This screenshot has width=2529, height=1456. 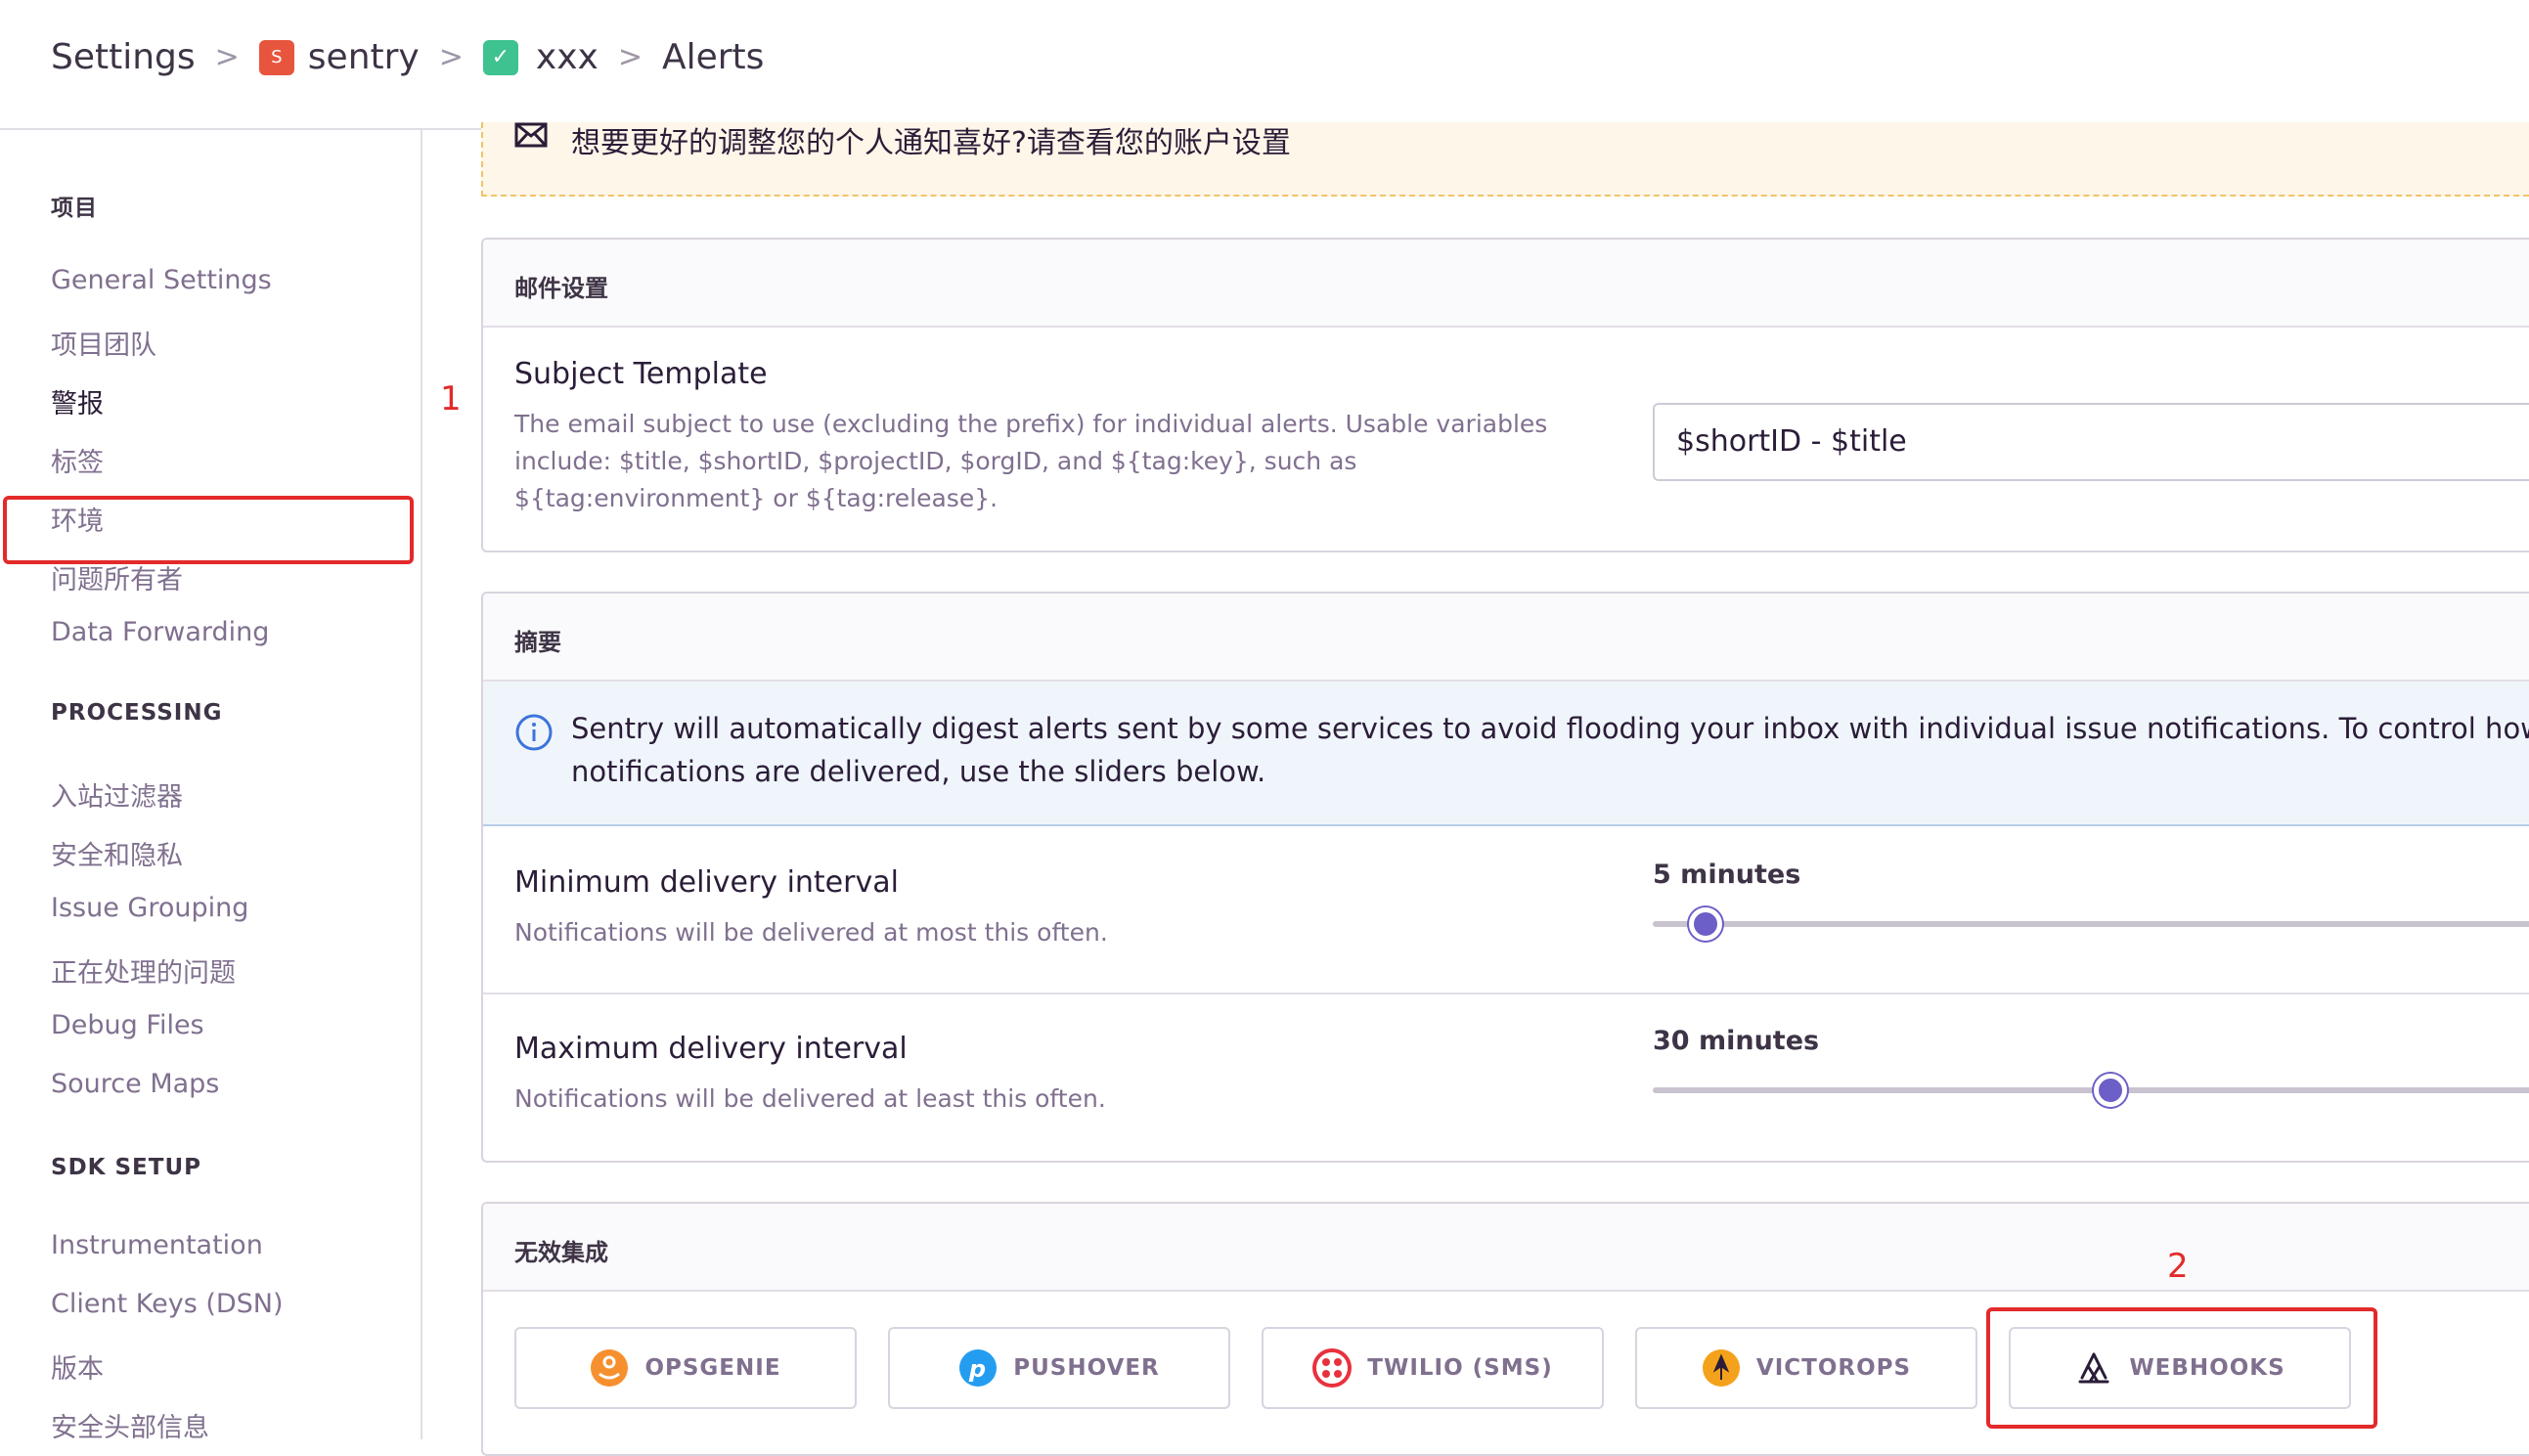 I want to click on sidebar-item-data-forwarding: Data Forwarding, so click(x=160, y=632).